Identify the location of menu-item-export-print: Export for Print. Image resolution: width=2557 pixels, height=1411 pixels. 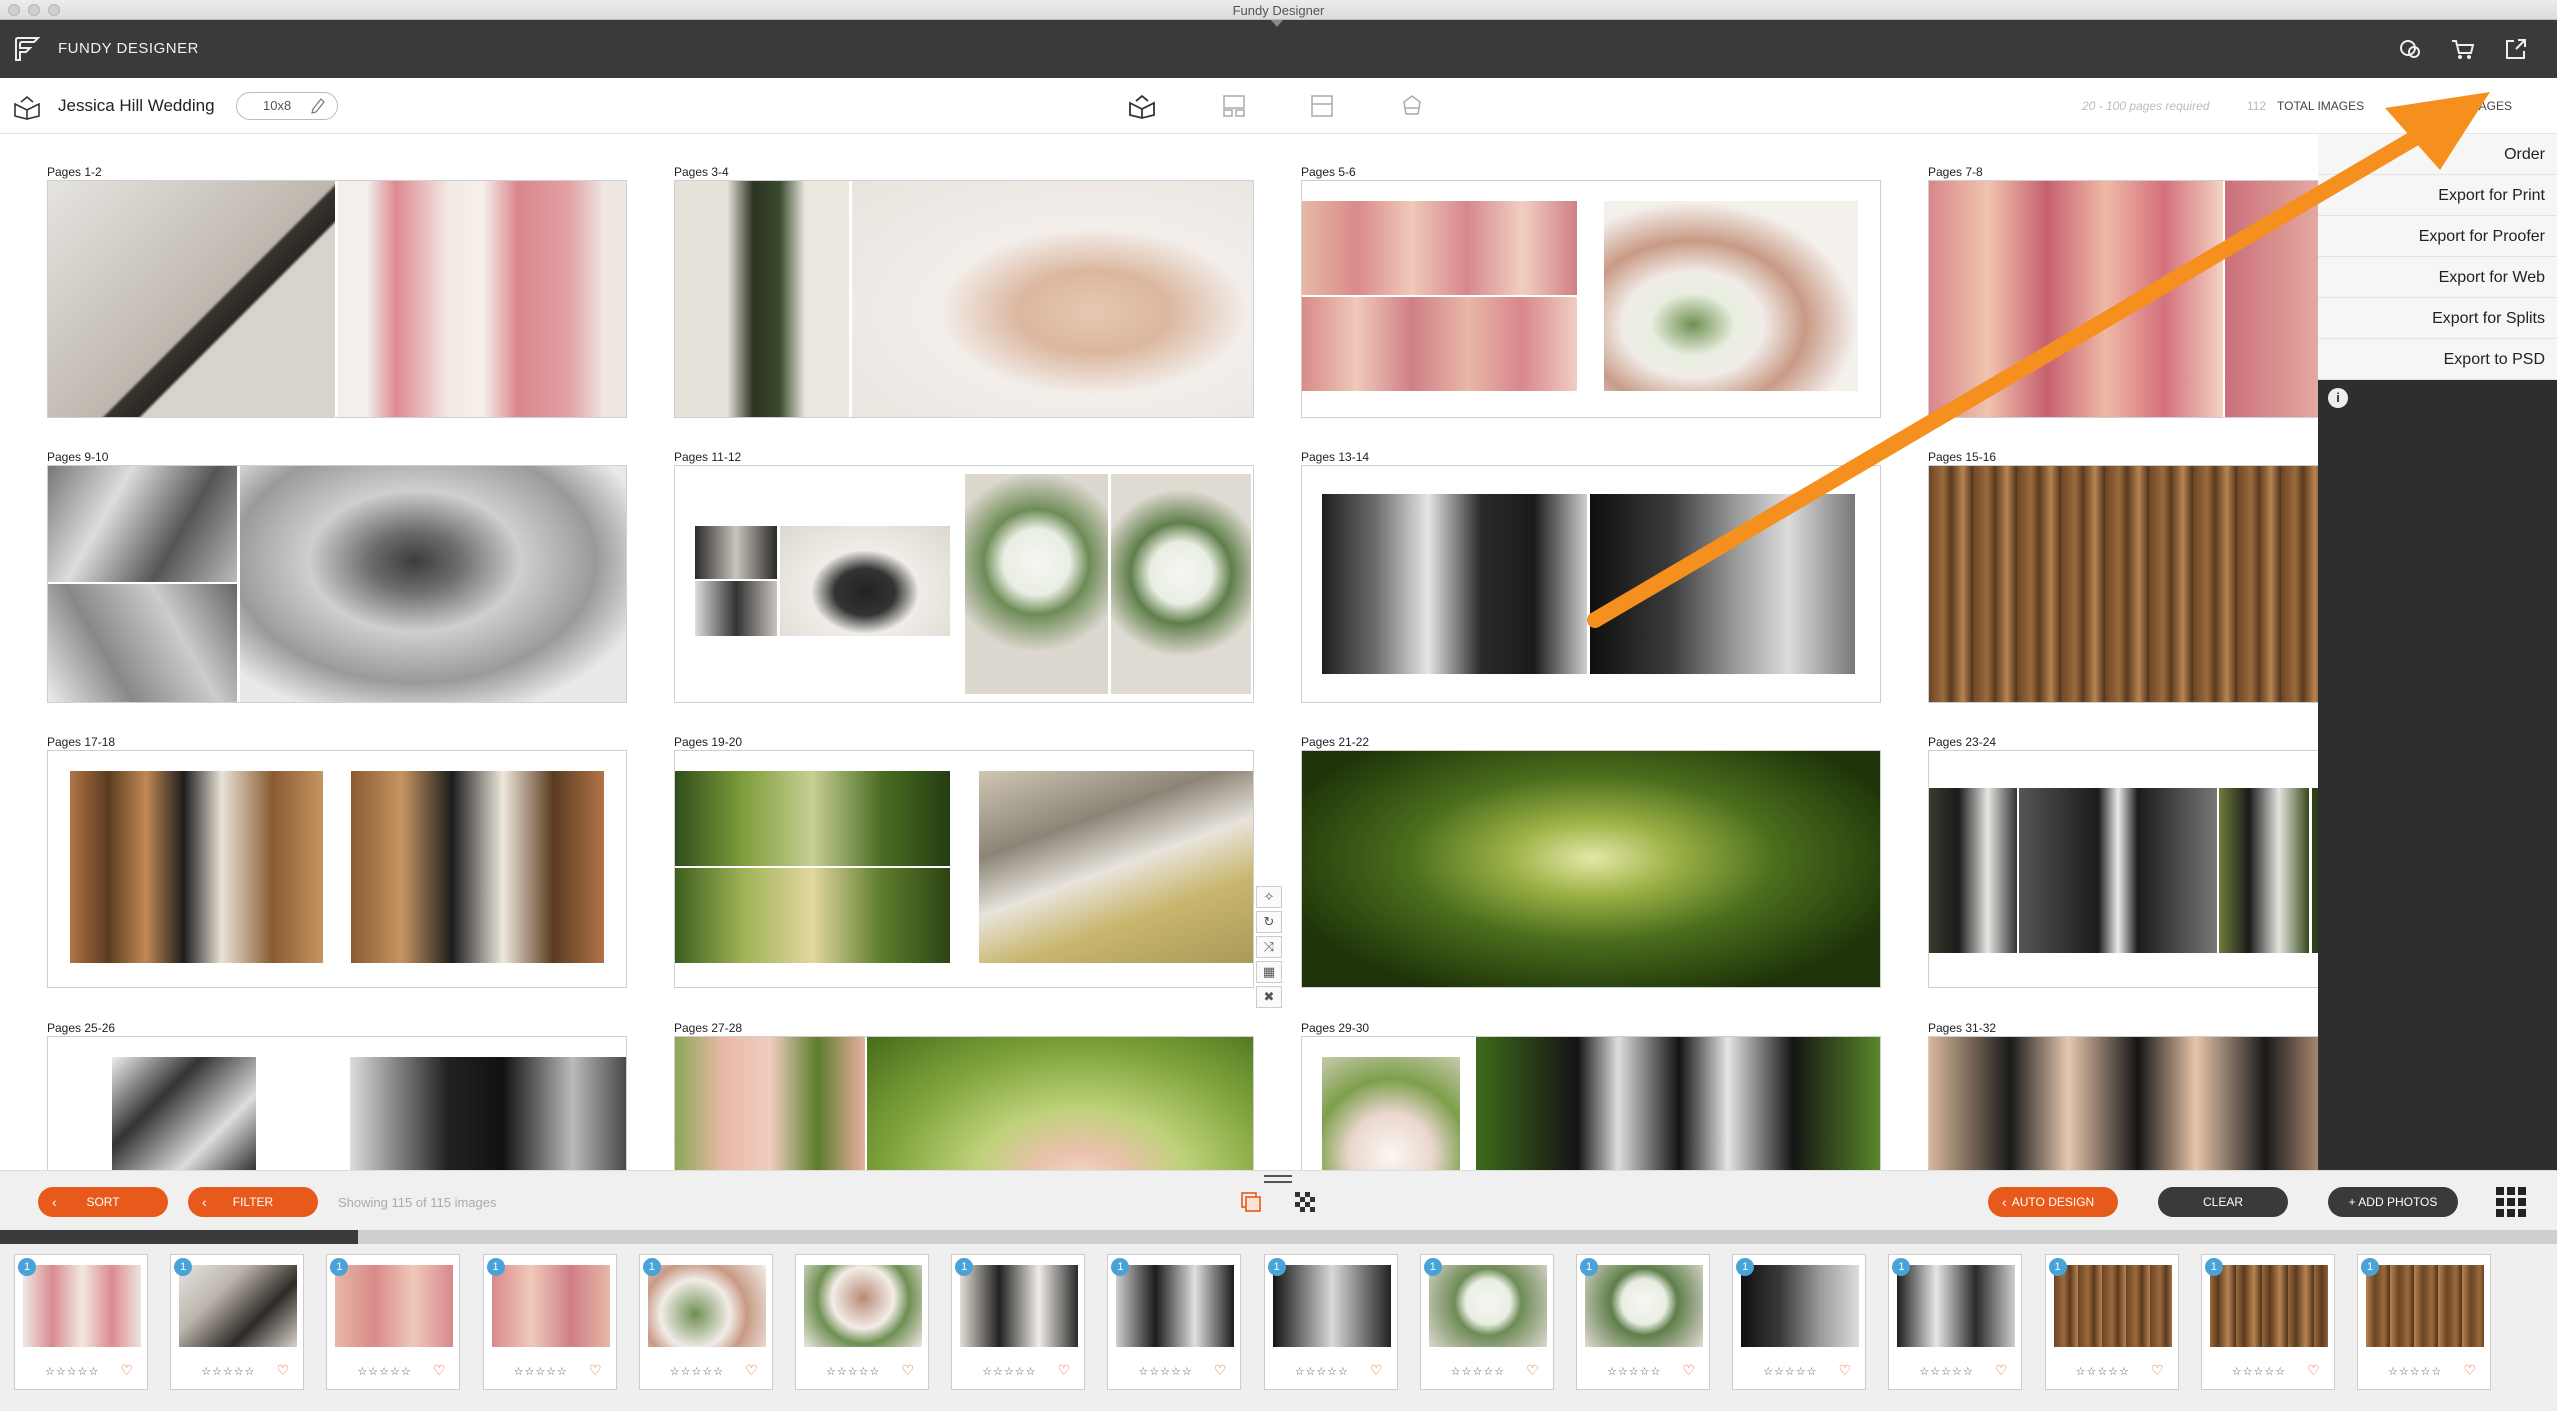
(2437, 195).